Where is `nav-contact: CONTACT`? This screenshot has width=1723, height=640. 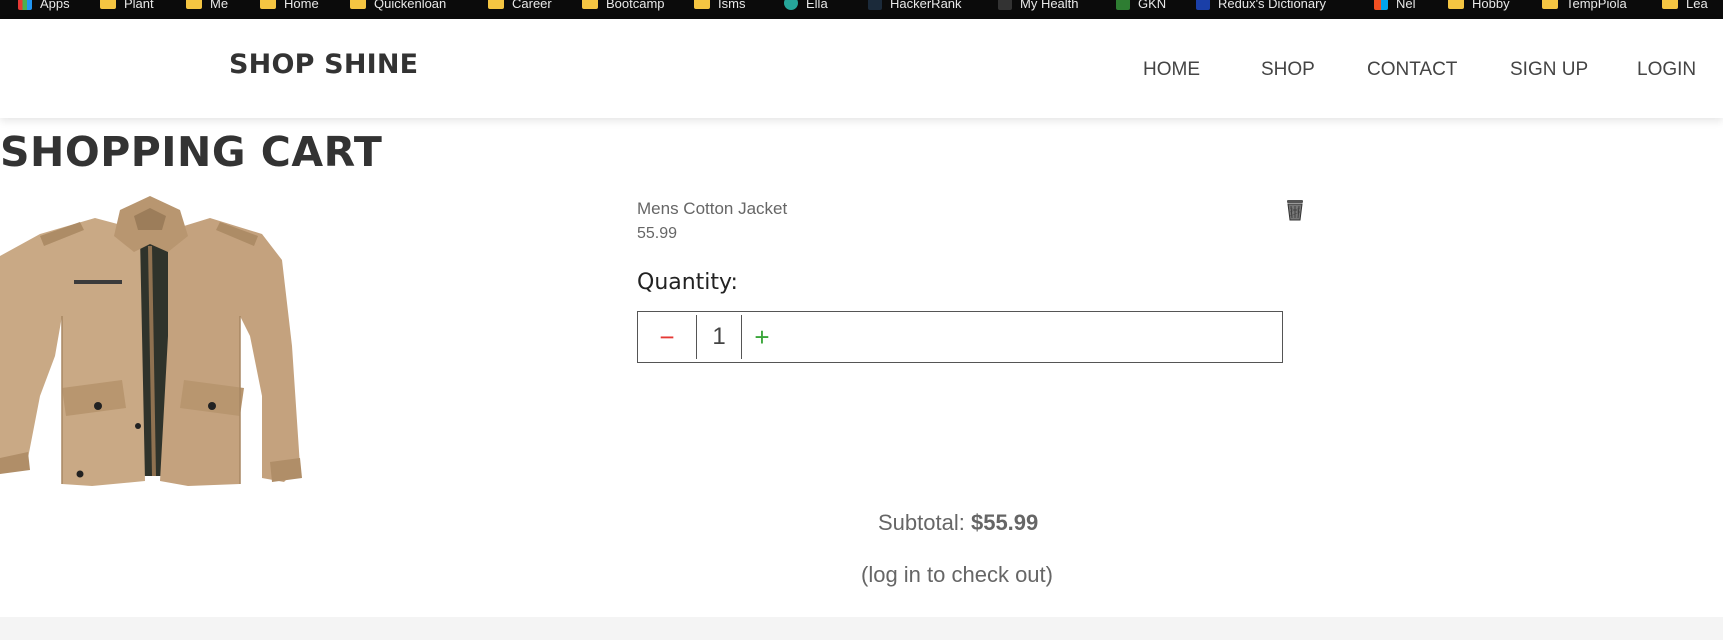 nav-contact: CONTACT is located at coordinates (1412, 70).